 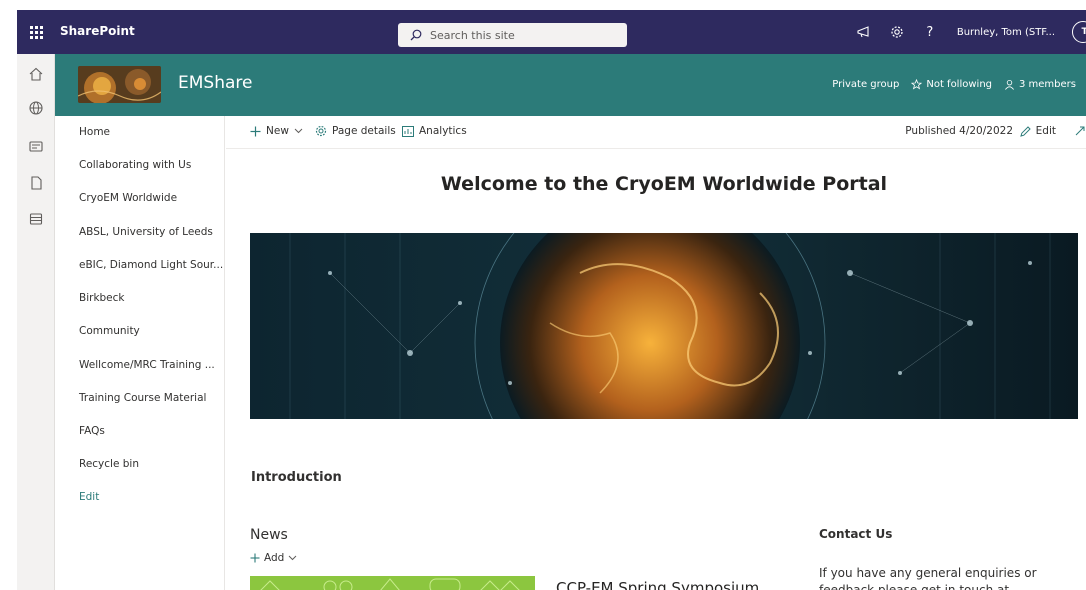 What do you see at coordinates (146, 232) in the screenshot?
I see `nav-item-absl: ABSL, University of Leeds` at bounding box center [146, 232].